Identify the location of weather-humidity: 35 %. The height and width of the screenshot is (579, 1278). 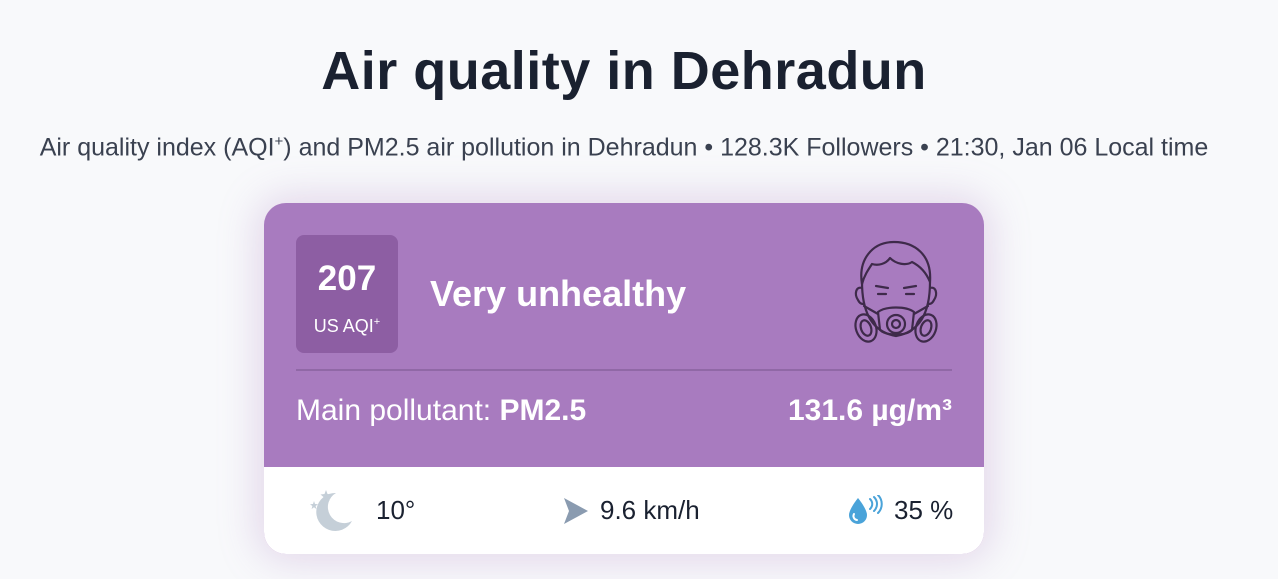
(899, 510).